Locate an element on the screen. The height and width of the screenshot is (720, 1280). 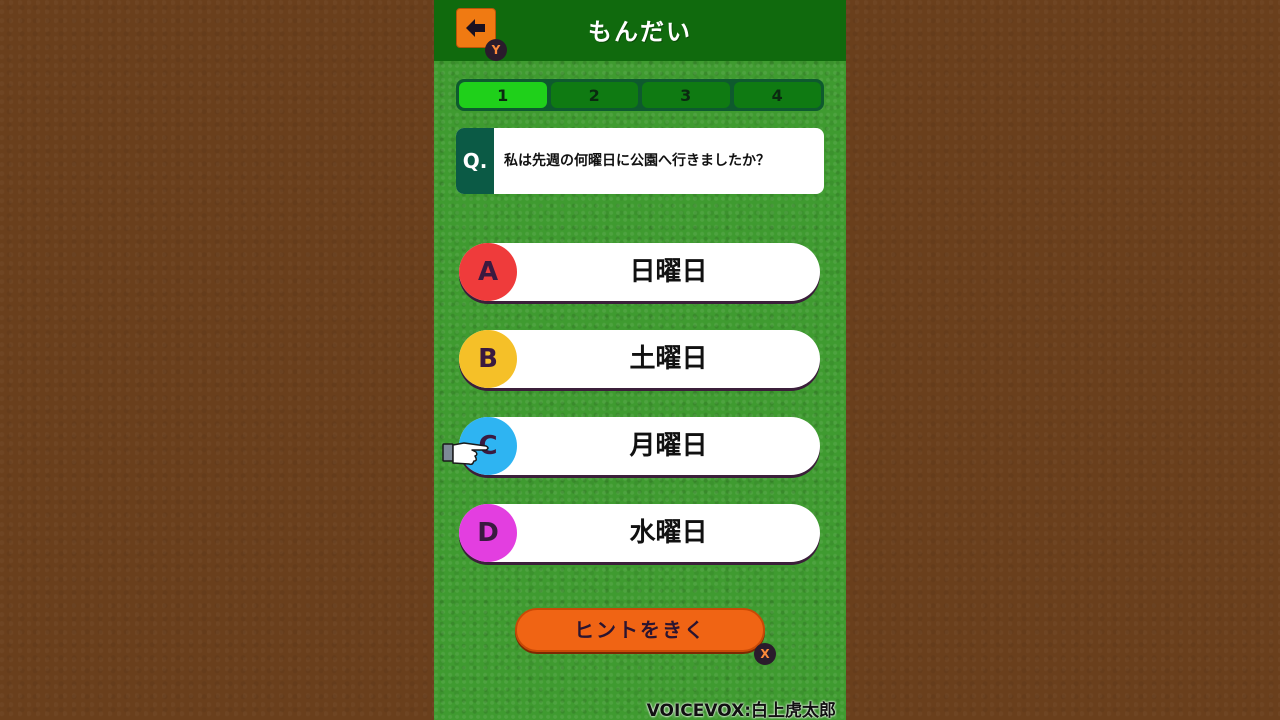
answer-option-a: A 日曜日 is located at coordinates (639, 272).